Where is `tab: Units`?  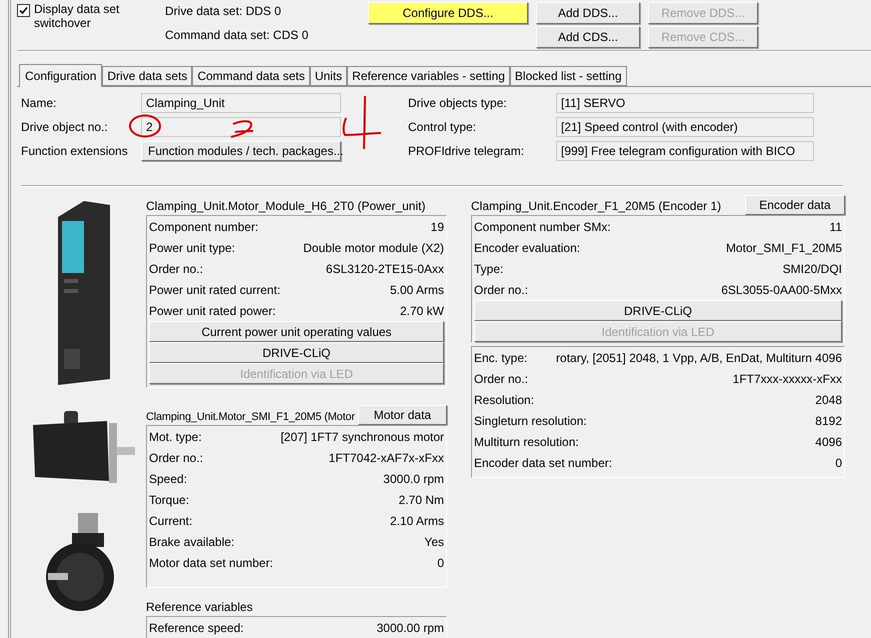
tab: Units is located at coordinates (329, 76).